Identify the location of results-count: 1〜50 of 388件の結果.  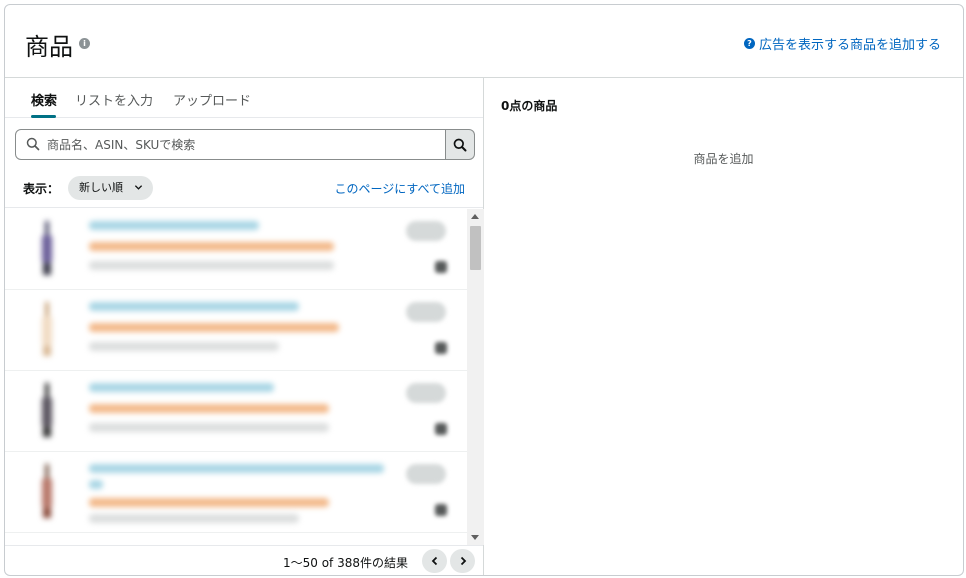
(345, 563).